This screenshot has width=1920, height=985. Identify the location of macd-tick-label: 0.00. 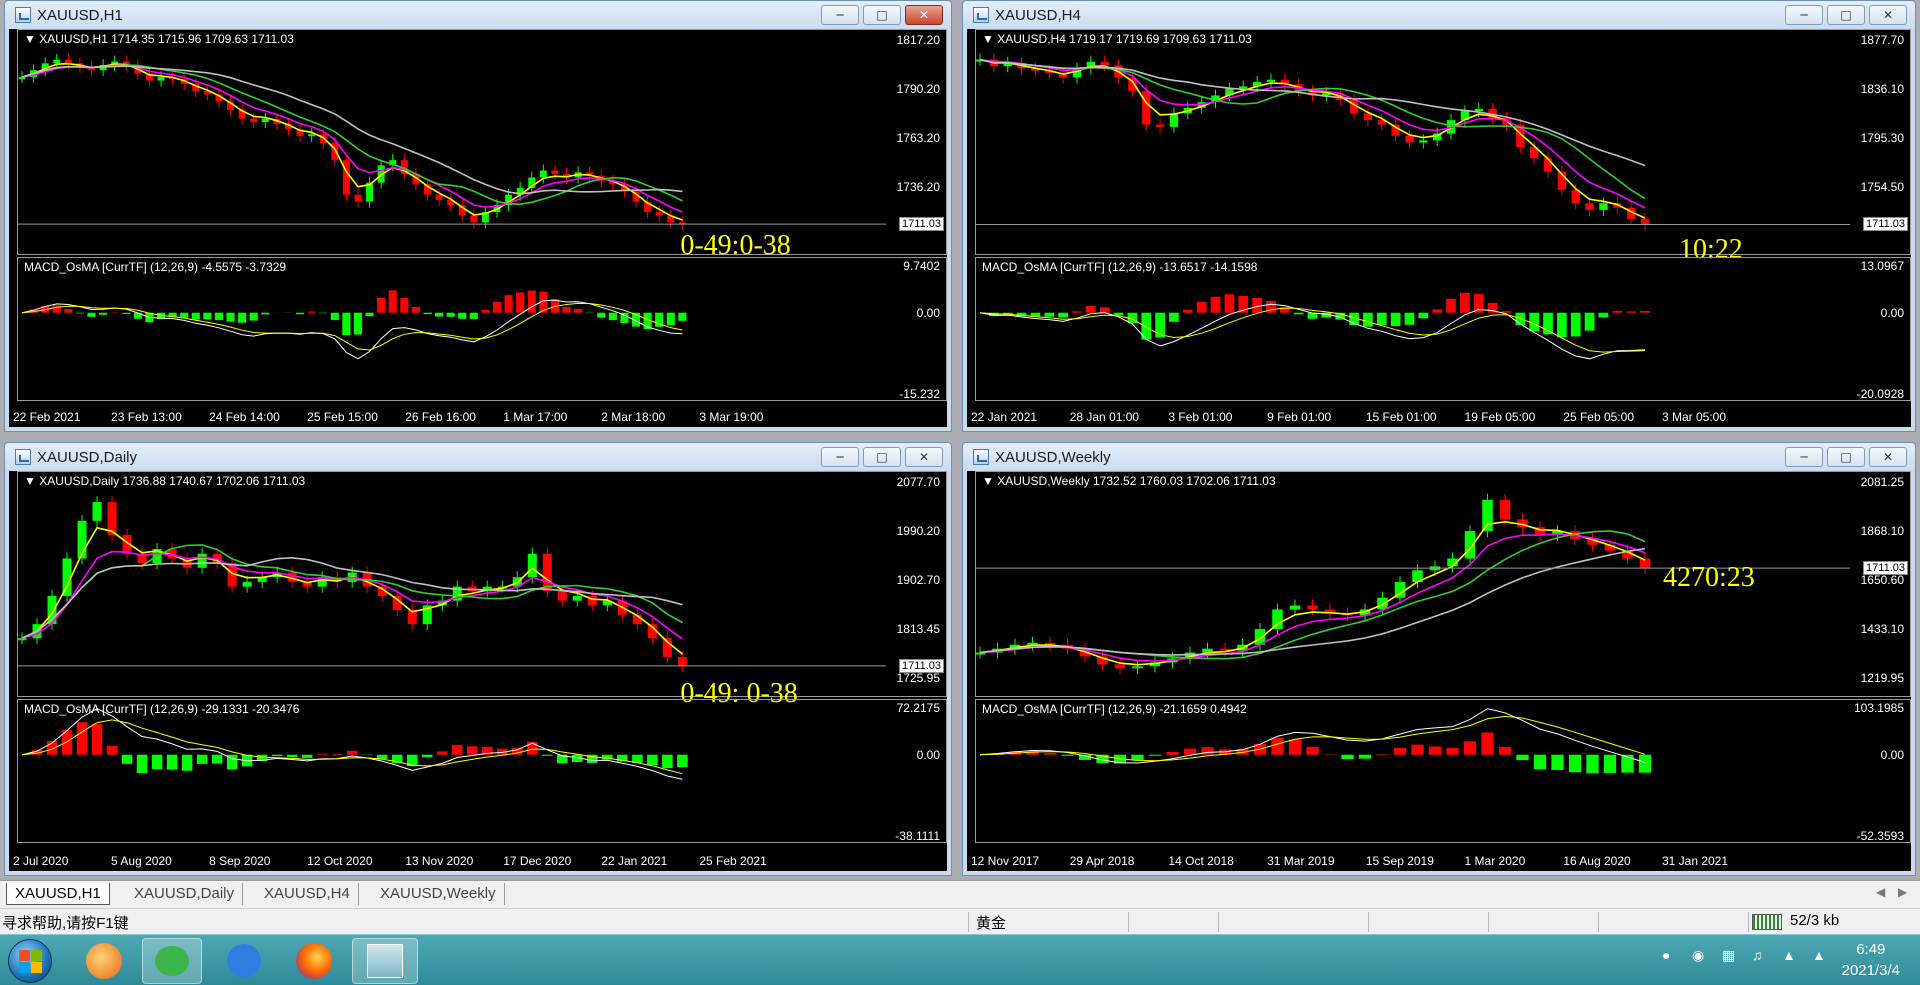
(928, 312).